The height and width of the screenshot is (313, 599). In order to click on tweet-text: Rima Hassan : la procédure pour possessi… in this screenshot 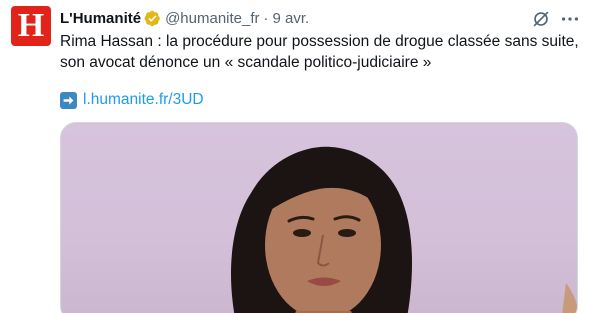, I will do `click(325, 52)`.